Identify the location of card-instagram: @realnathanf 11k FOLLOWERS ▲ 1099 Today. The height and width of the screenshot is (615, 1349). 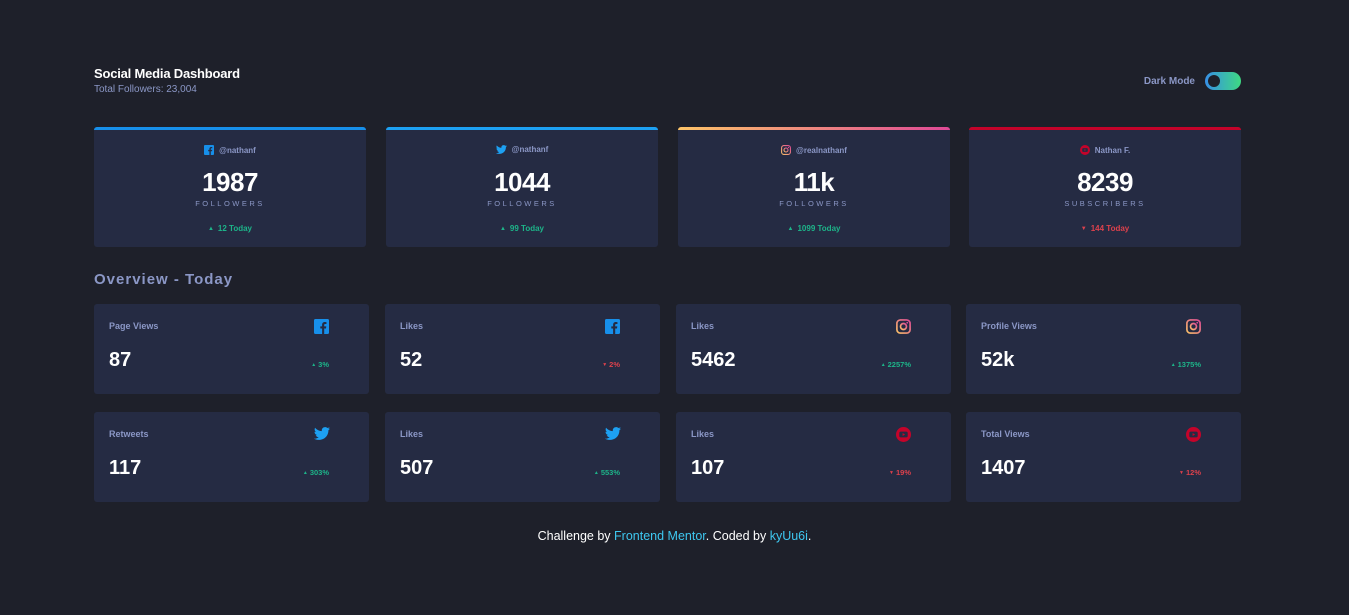
(814, 187).